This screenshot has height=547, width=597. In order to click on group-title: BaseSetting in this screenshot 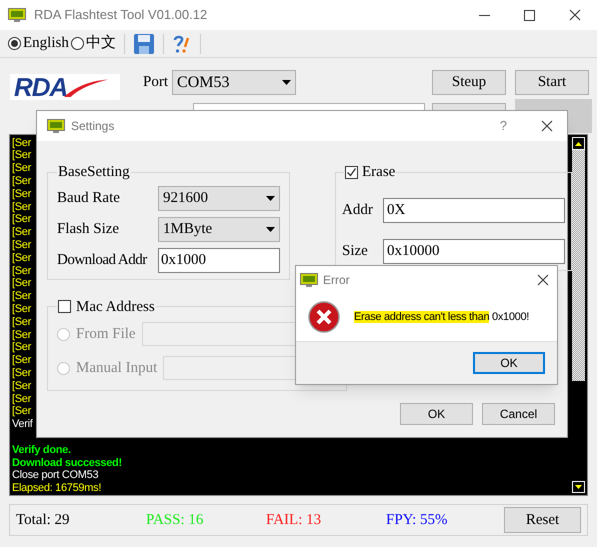, I will do `click(94, 172)`.